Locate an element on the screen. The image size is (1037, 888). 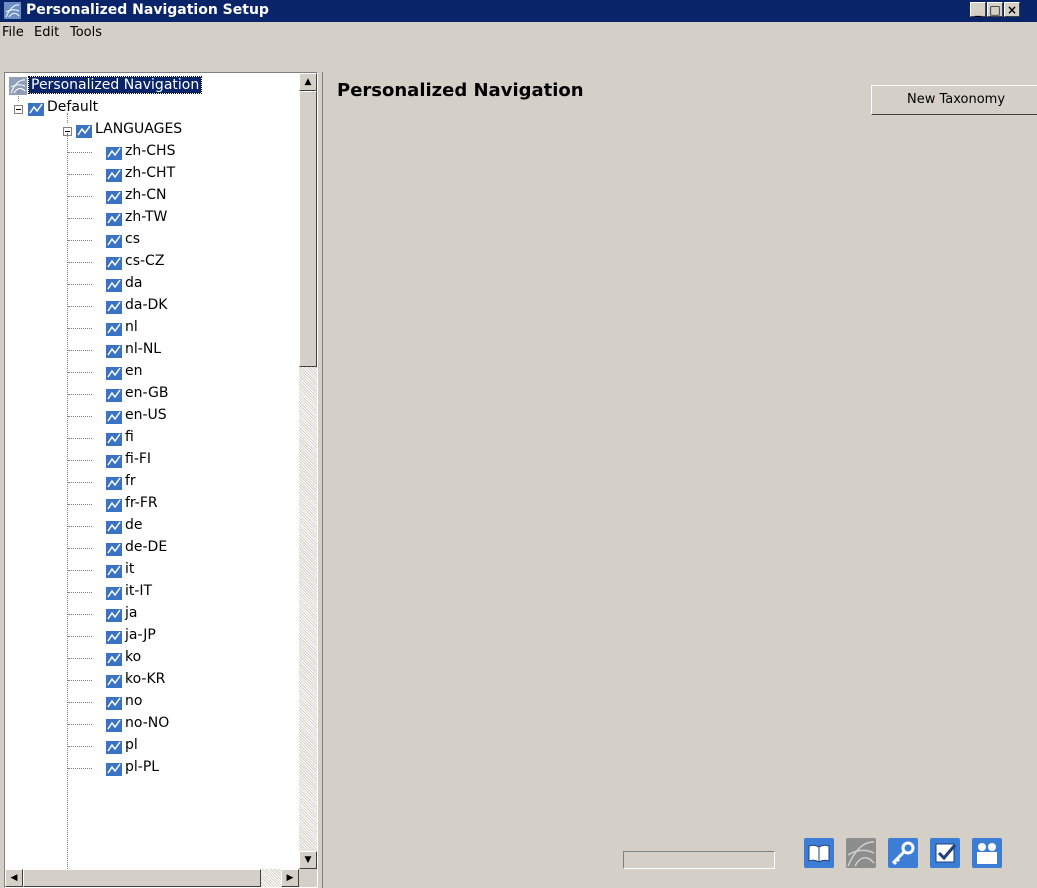
tree-leaf-item: fi-FI is located at coordinates (130, 460).